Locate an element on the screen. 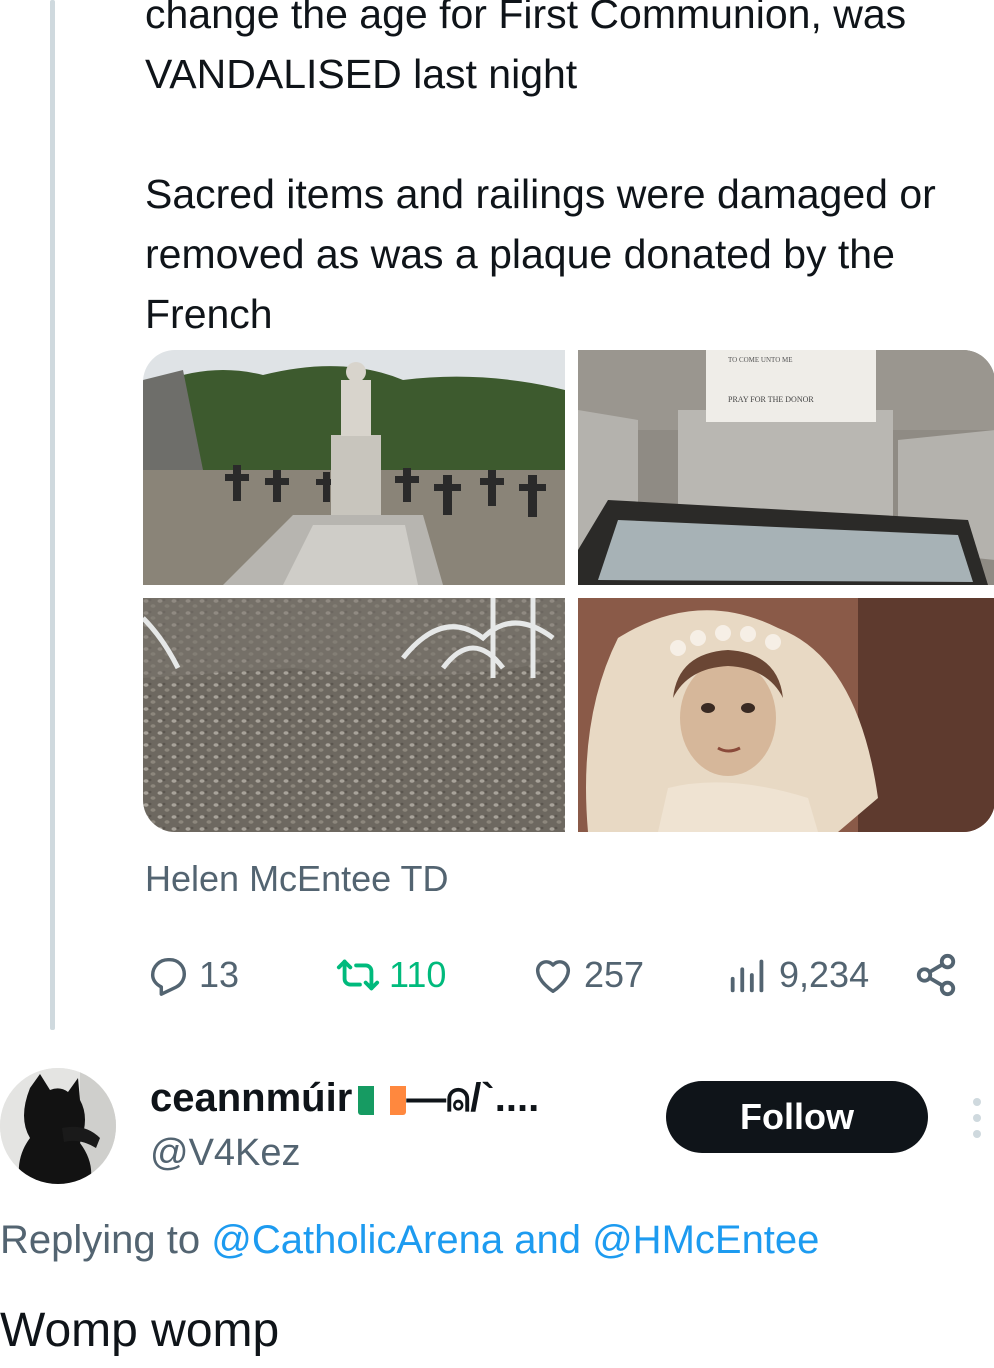 The height and width of the screenshot is (1368, 994). plaque-text-1: TO COME UNTO ME is located at coordinates (760, 360).